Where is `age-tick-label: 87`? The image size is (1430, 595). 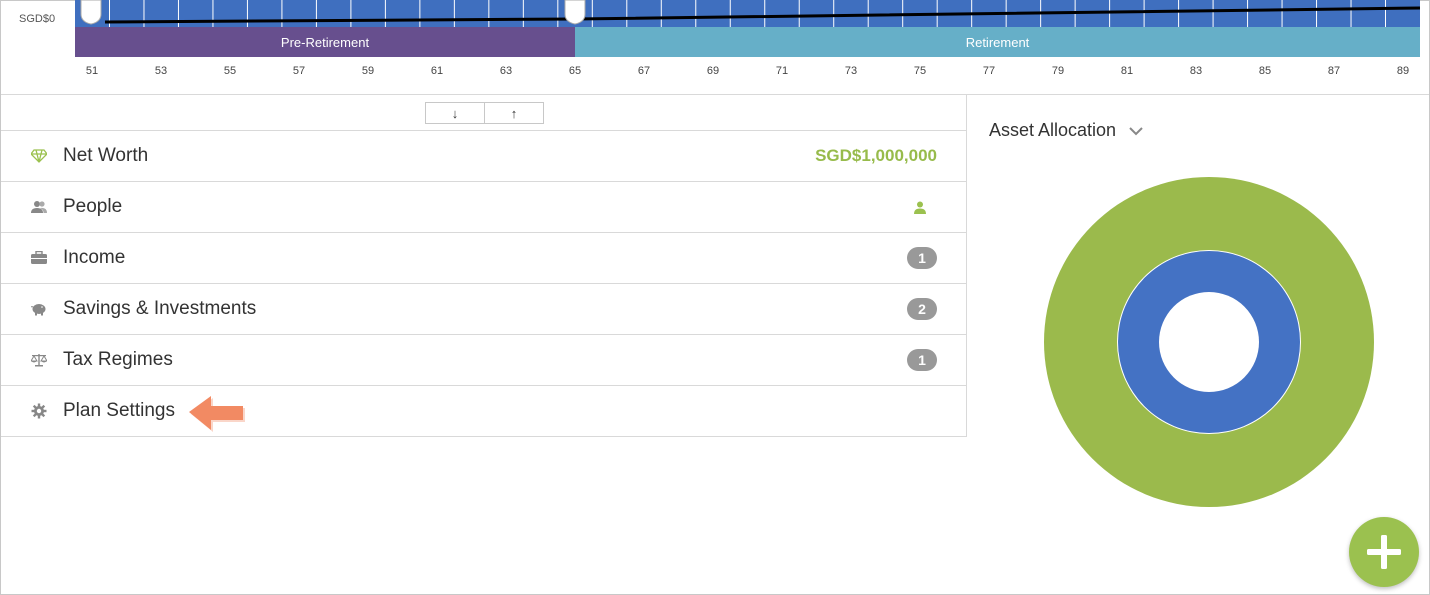
age-tick-label: 87 is located at coordinates (1334, 71).